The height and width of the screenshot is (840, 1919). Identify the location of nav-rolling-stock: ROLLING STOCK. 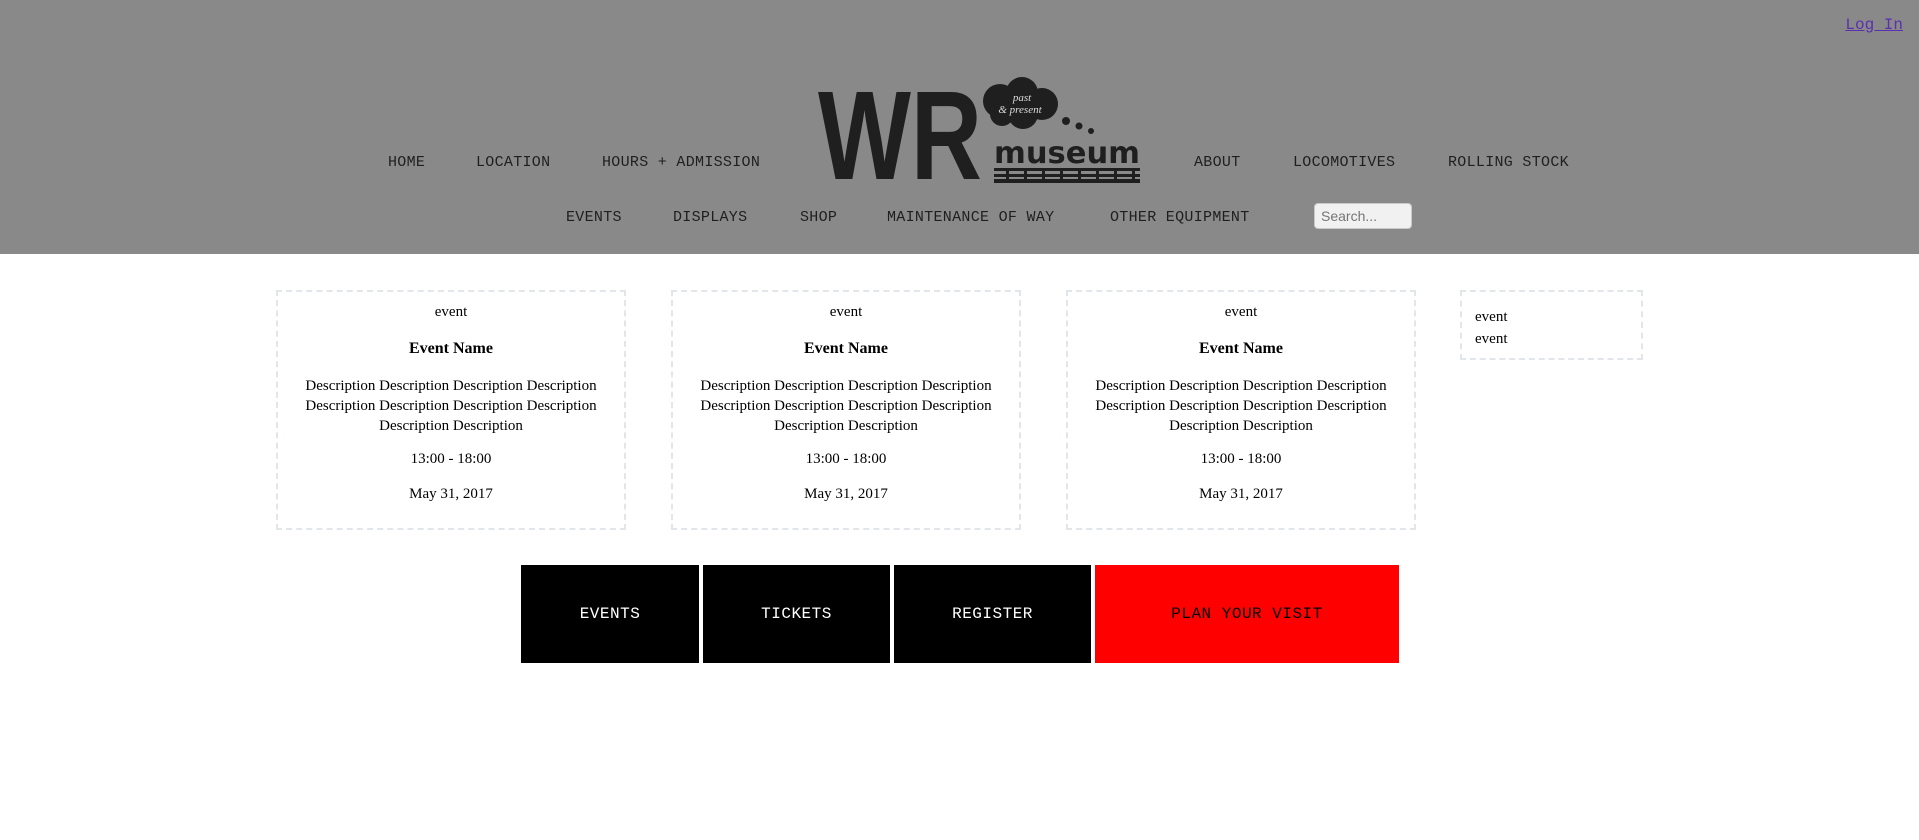
(1508, 162).